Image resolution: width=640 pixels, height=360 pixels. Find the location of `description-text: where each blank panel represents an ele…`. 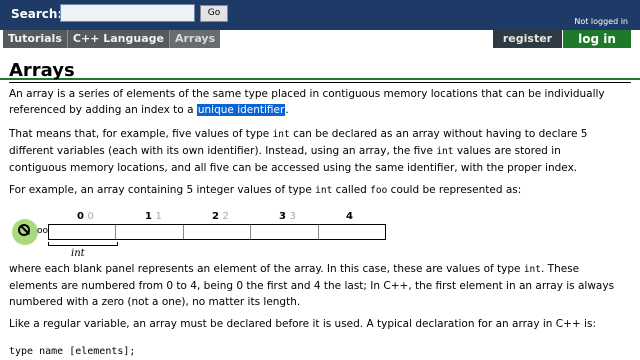

description-text: where each blank panel represents an ele… is located at coordinates (266, 269).